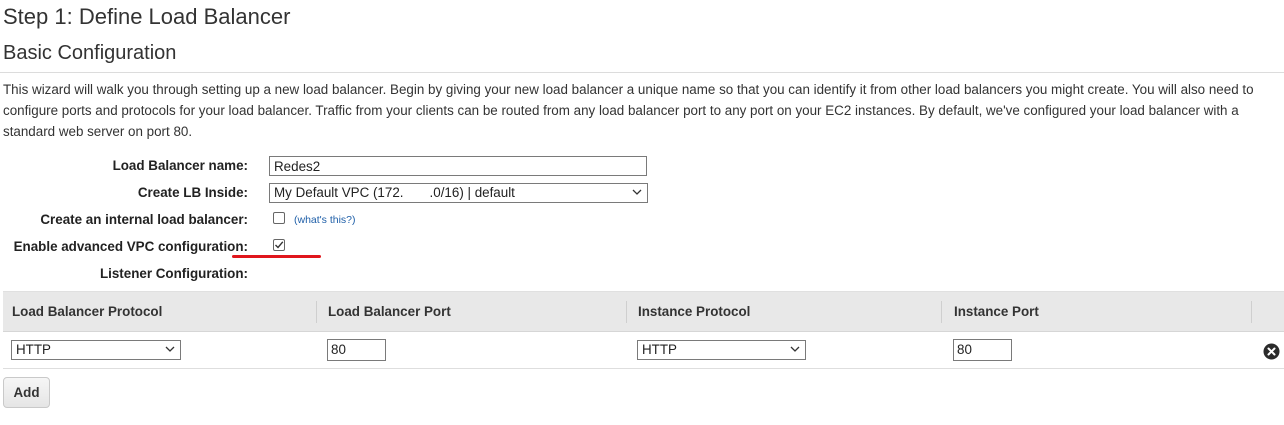 Image resolution: width=1284 pixels, height=425 pixels. Describe the element at coordinates (1271, 351) in the screenshot. I see `remove-row-icon` at that location.